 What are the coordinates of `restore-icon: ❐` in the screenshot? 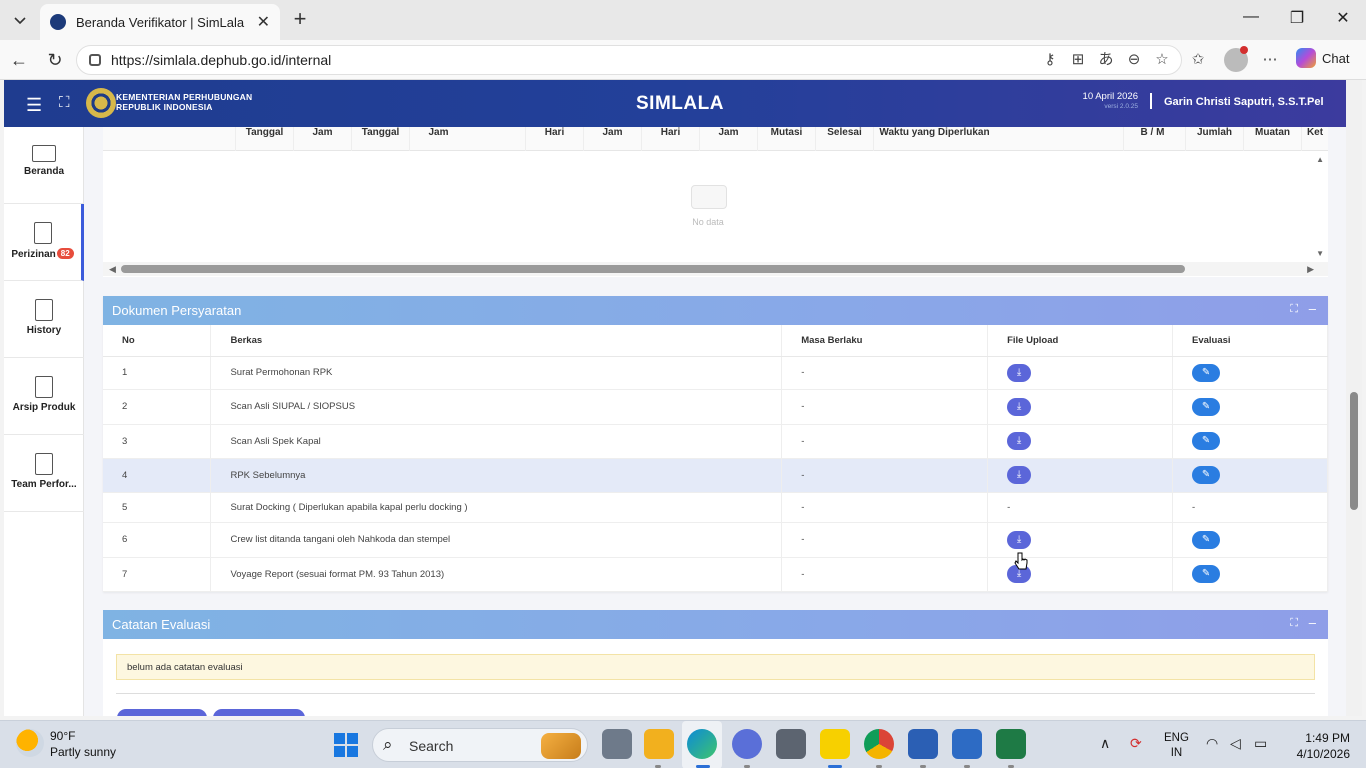 It's located at (1297, 18).